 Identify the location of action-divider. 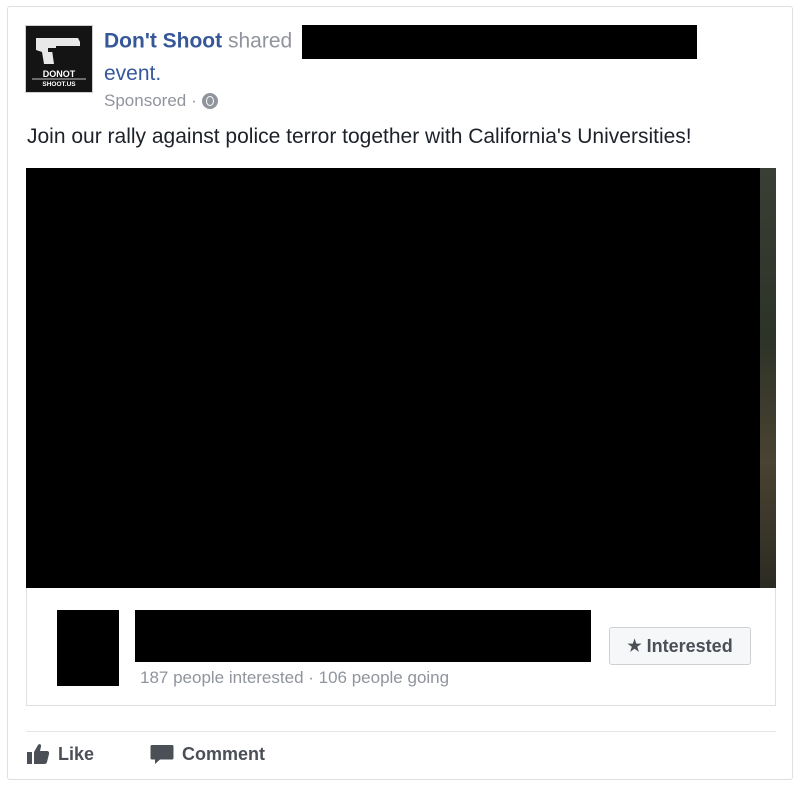
(401, 731).